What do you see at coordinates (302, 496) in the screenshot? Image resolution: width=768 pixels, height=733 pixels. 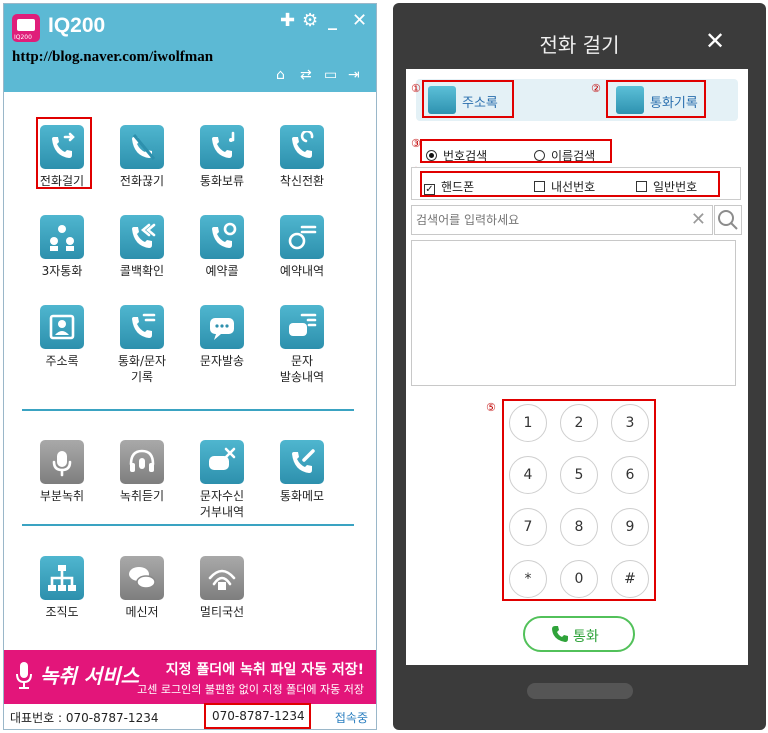 I see `menu-label: 통화메모` at bounding box center [302, 496].